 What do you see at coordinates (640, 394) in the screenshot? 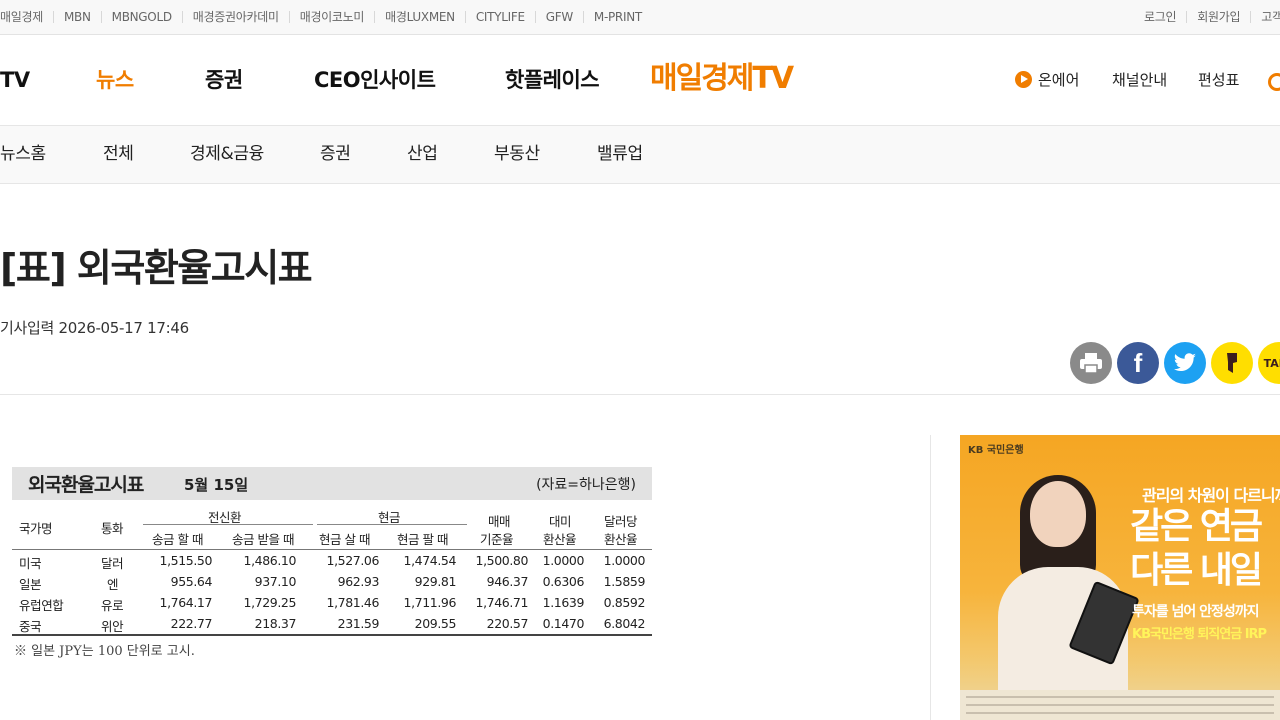
I see `header-divider` at bounding box center [640, 394].